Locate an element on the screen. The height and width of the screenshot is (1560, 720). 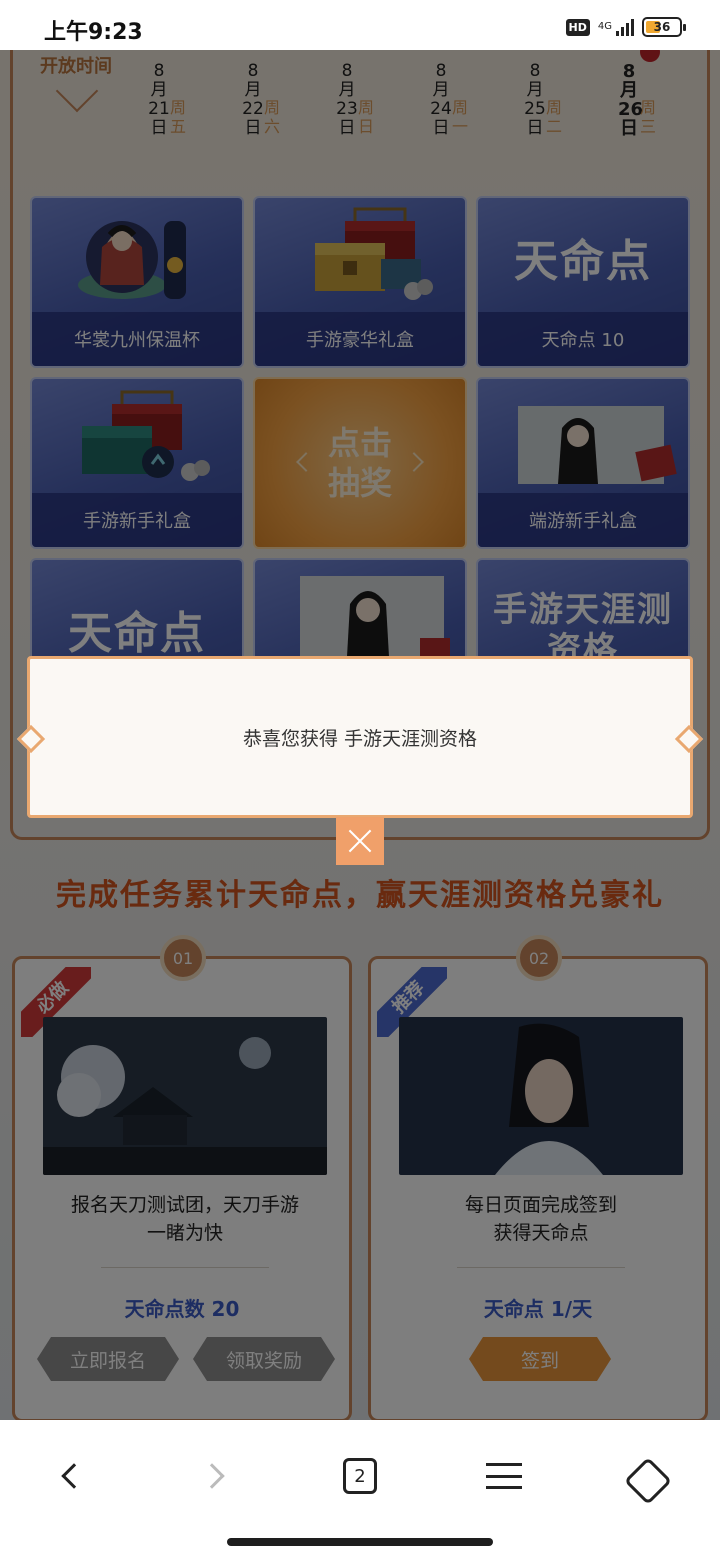
home-button is located at coordinates (648, 1476).